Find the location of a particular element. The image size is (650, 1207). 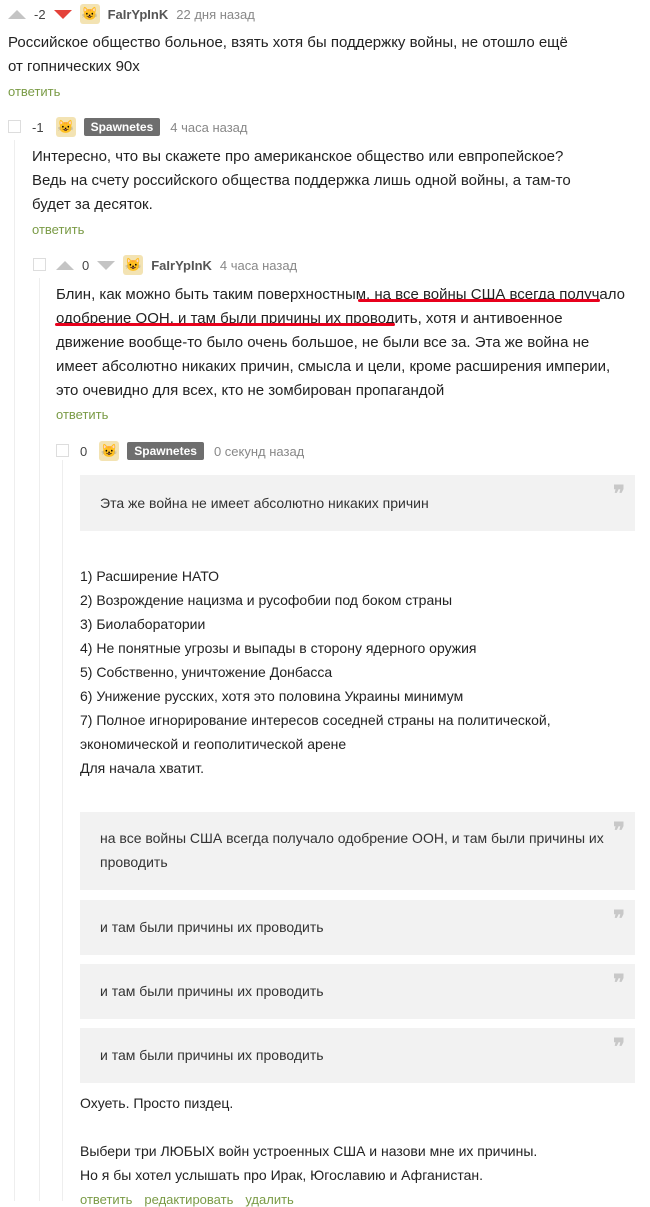

comment-meta: -2 😺 FaIrYpInK 22 дня назад is located at coordinates (131, 14).